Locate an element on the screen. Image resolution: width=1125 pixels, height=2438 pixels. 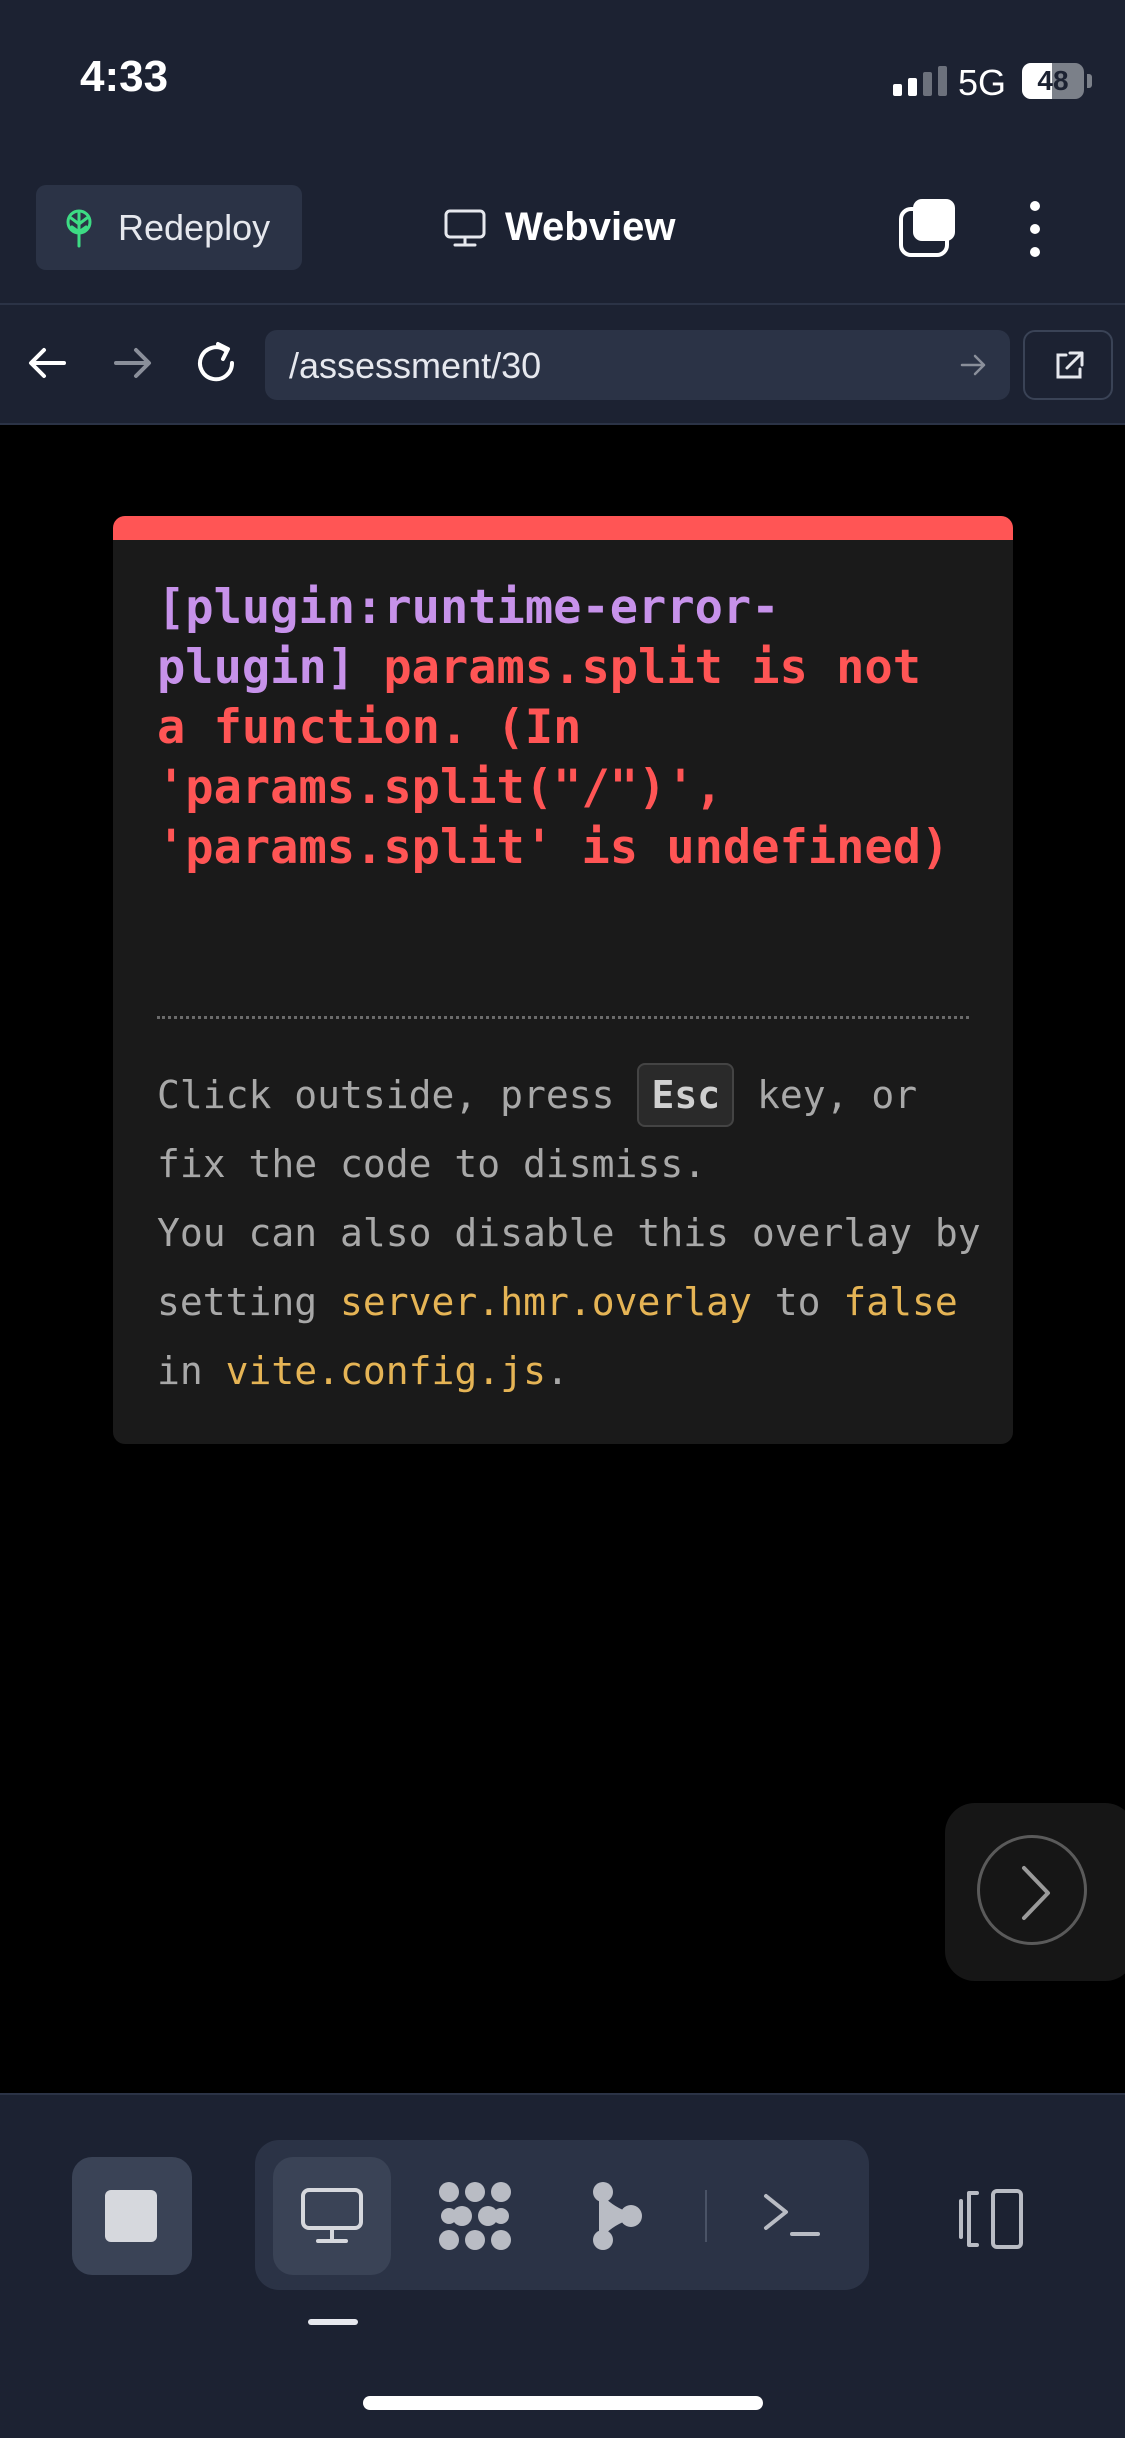
cellular-signal-icon is located at coordinates (920, 81).